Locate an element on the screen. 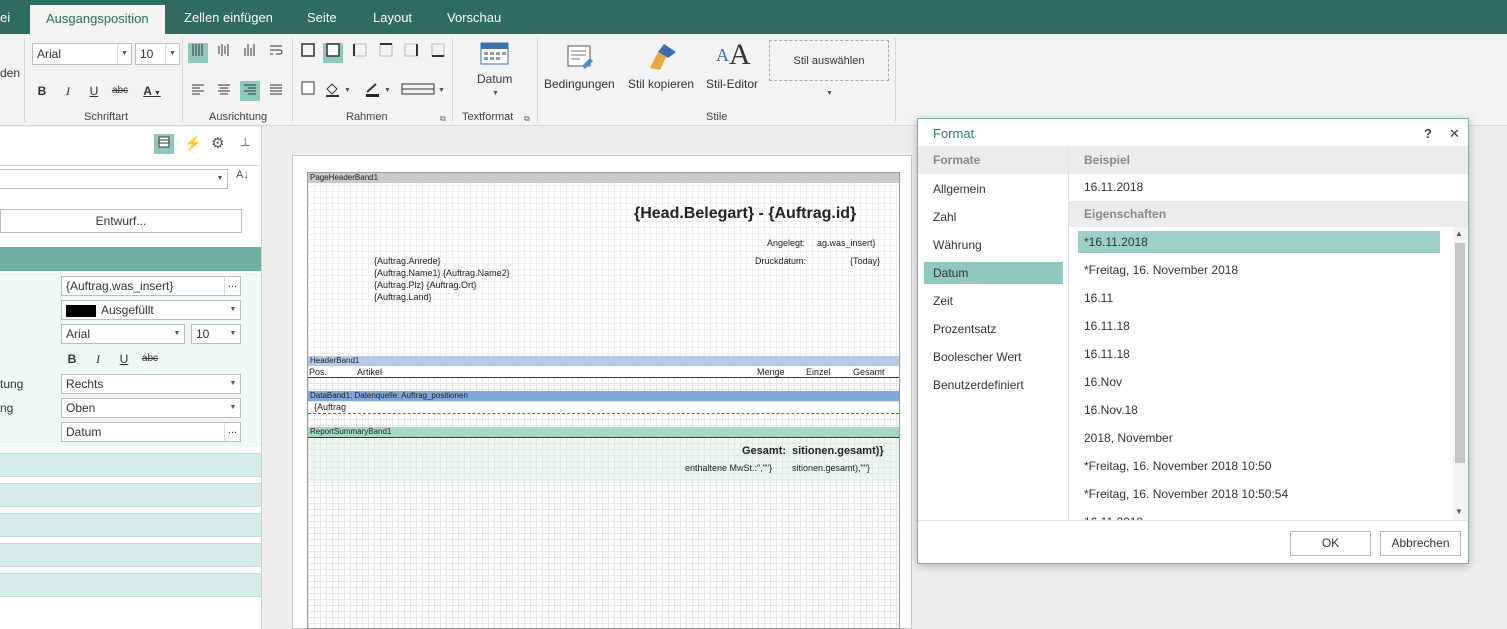  ok-button: OK is located at coordinates (1330, 543).